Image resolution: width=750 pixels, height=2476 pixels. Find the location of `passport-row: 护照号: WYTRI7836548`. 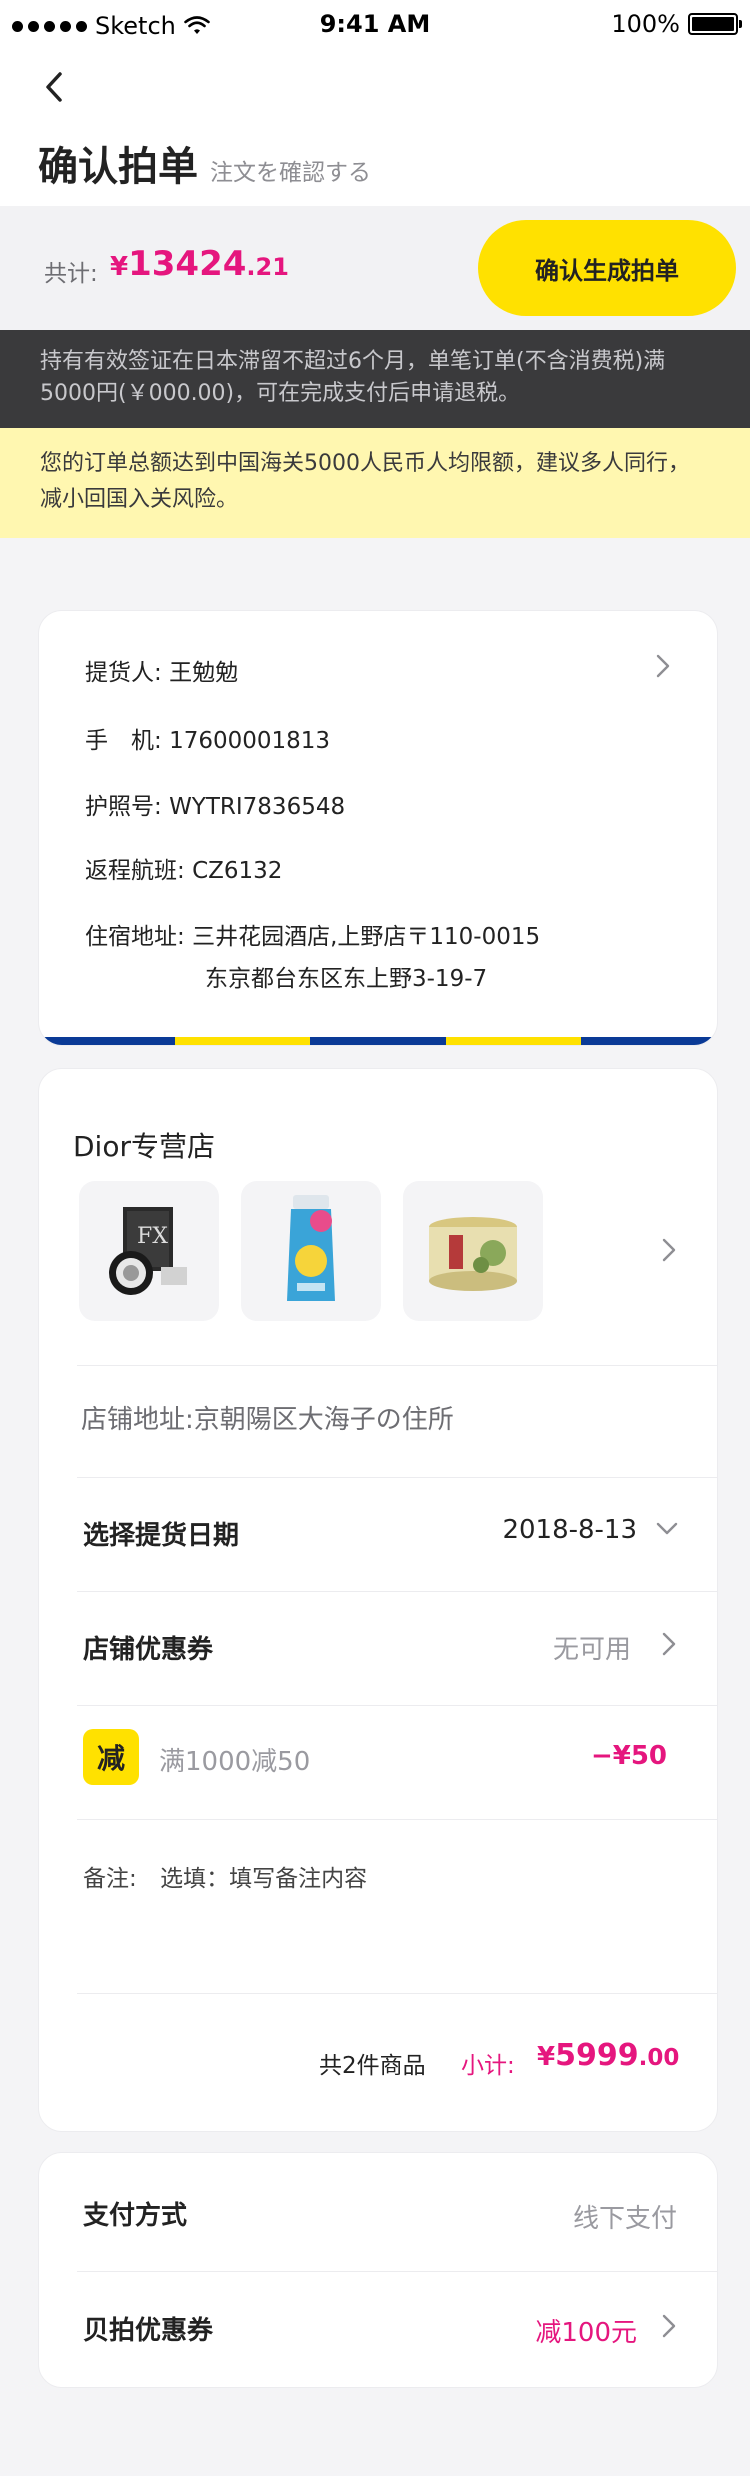

passport-row: 护照号: WYTRI7836548 is located at coordinates (215, 807).